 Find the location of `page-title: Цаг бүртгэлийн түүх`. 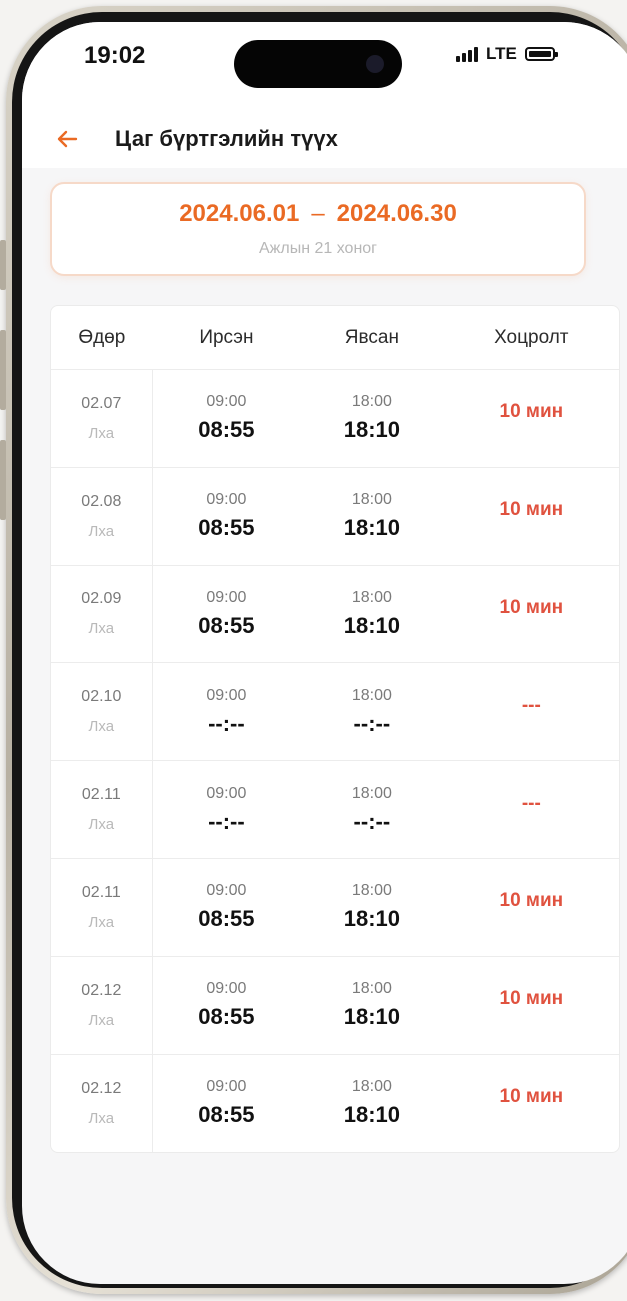

page-title: Цаг бүртгэлийн түүх is located at coordinates (226, 138).